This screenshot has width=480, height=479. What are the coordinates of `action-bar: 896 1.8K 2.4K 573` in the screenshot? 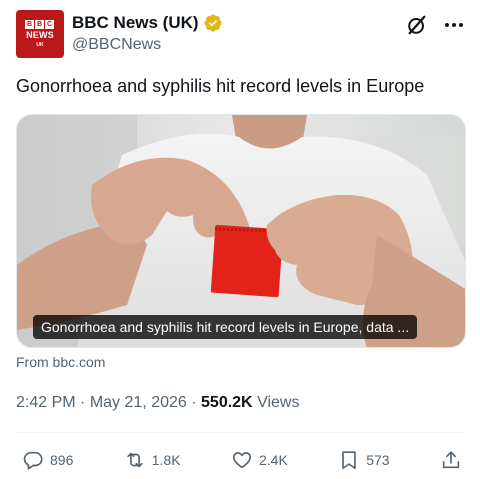 It's located at (242, 460).